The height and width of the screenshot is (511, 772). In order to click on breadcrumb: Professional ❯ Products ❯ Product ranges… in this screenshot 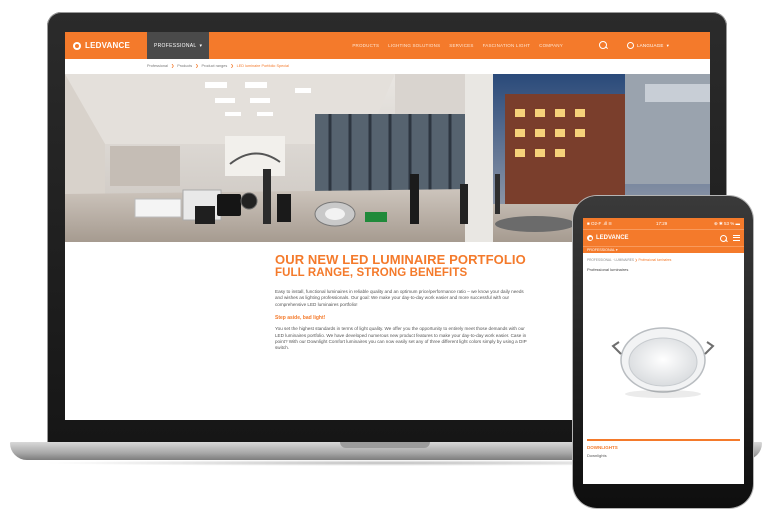, I will do `click(218, 65)`.